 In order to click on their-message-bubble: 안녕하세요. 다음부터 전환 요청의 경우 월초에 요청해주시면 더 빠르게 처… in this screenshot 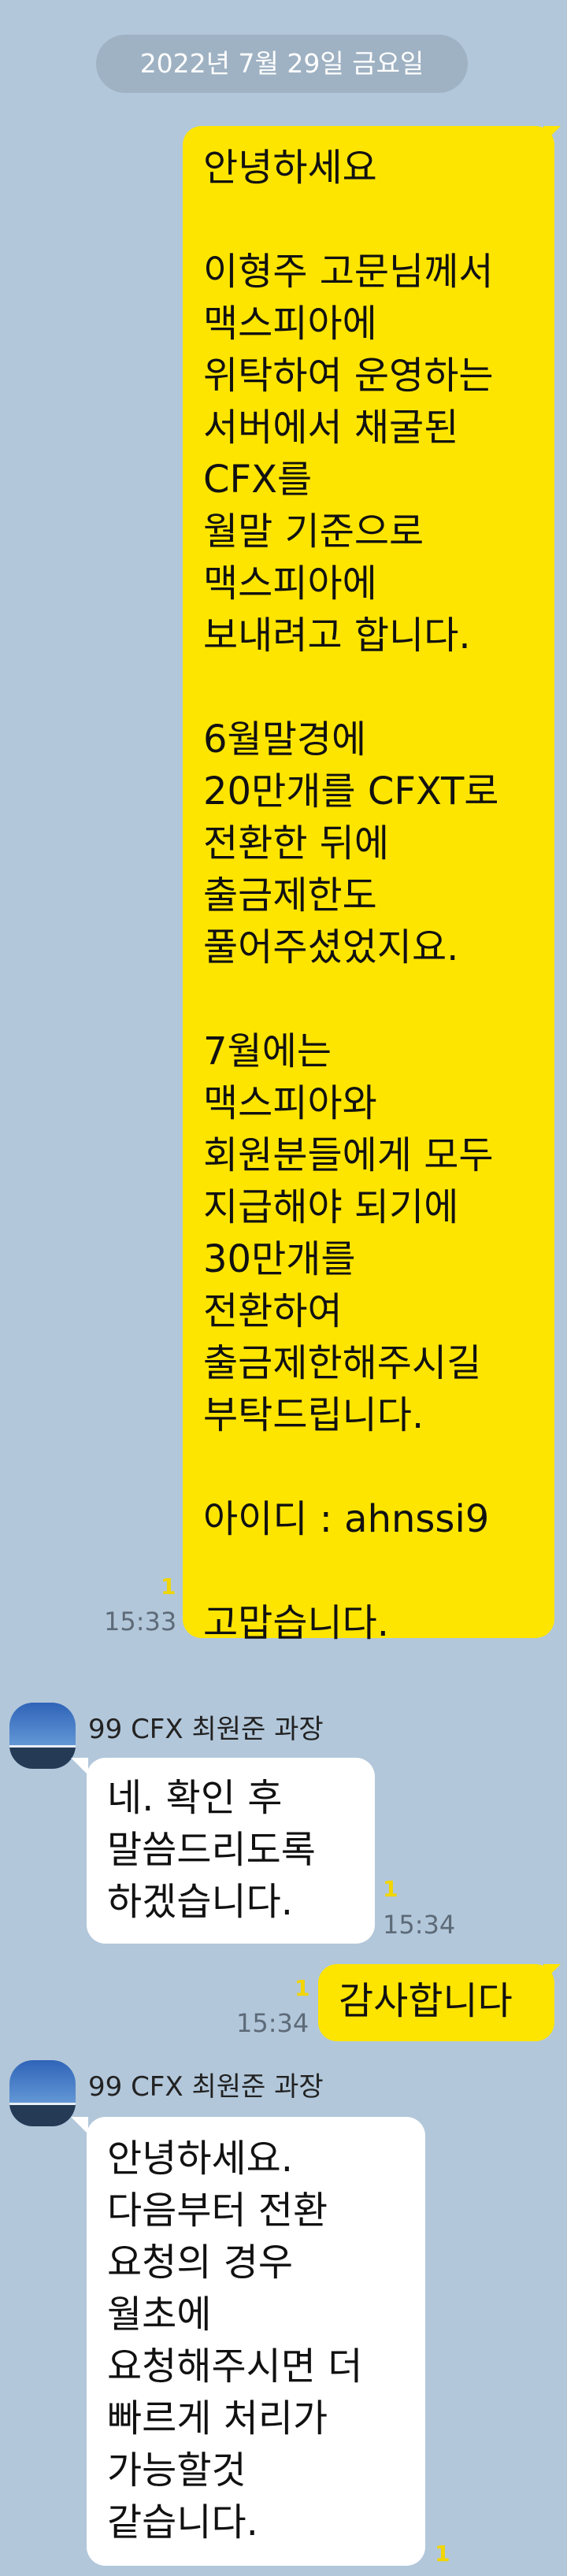, I will do `click(256, 2341)`.